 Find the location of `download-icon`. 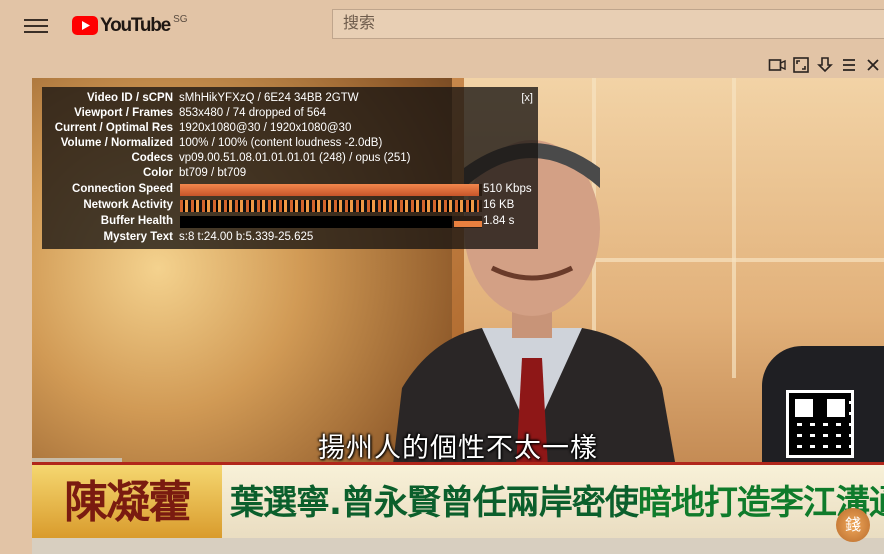

download-icon is located at coordinates (825, 65).